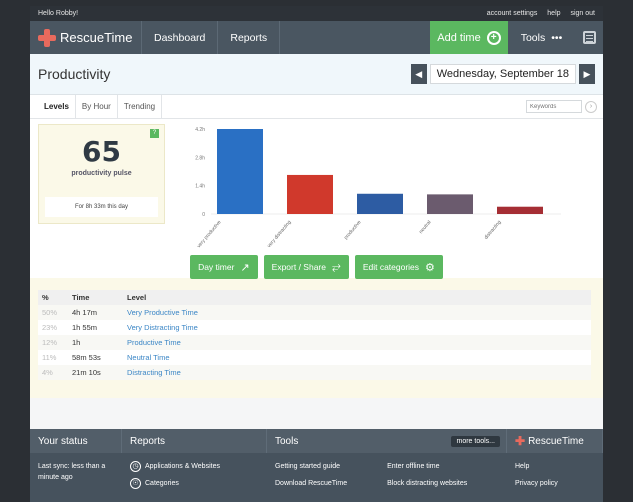 This screenshot has width=633, height=502. I want to click on info-badge-icon: ?, so click(154, 133).